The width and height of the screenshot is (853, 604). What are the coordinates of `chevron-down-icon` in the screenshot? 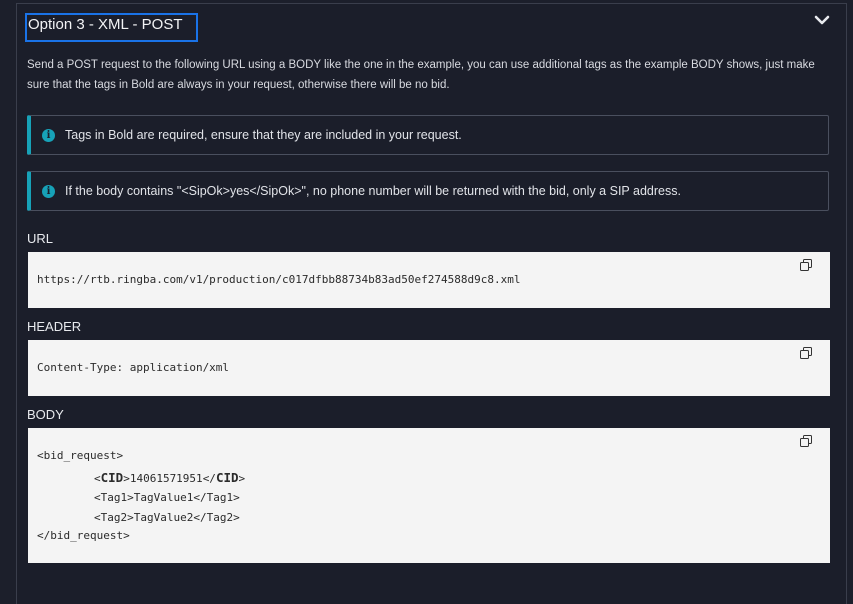 It's located at (822, 21).